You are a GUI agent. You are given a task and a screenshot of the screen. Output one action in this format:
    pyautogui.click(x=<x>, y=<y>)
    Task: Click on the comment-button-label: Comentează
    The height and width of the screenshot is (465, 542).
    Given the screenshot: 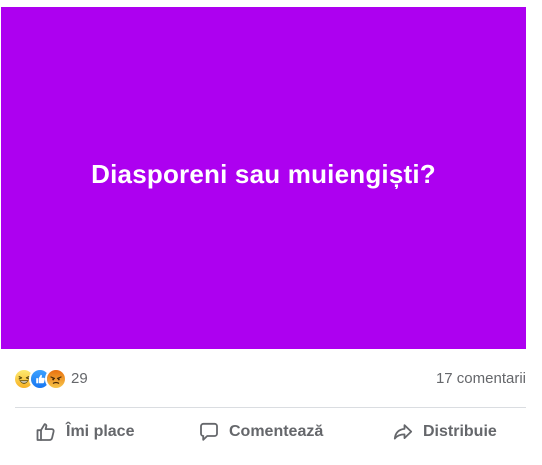 What is the action you would take?
    pyautogui.click(x=276, y=431)
    